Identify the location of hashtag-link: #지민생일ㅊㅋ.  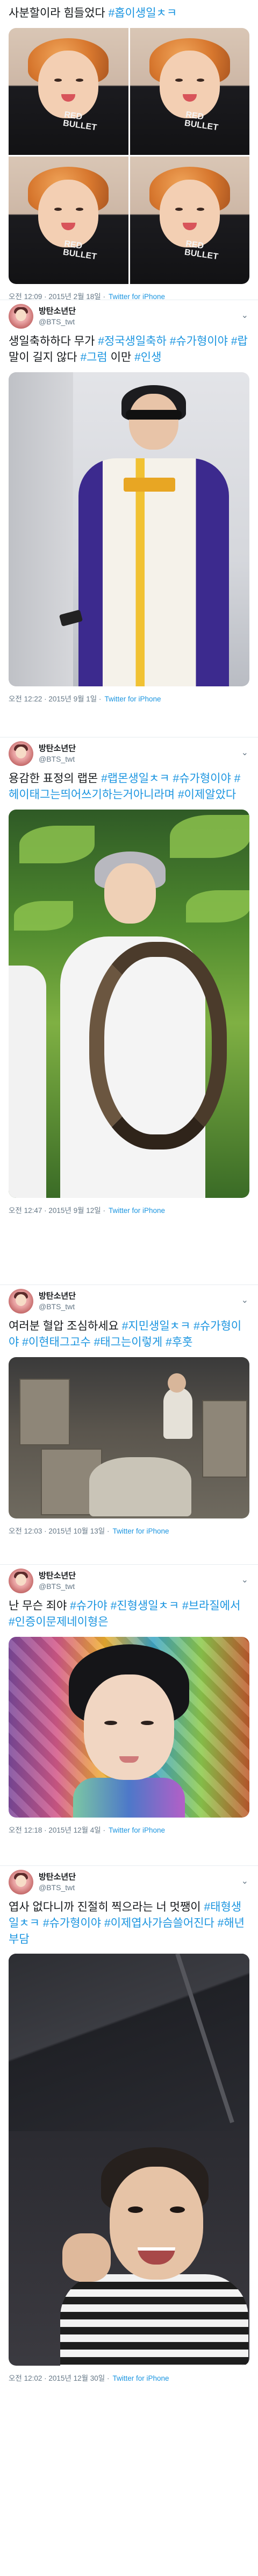
(156, 1326).